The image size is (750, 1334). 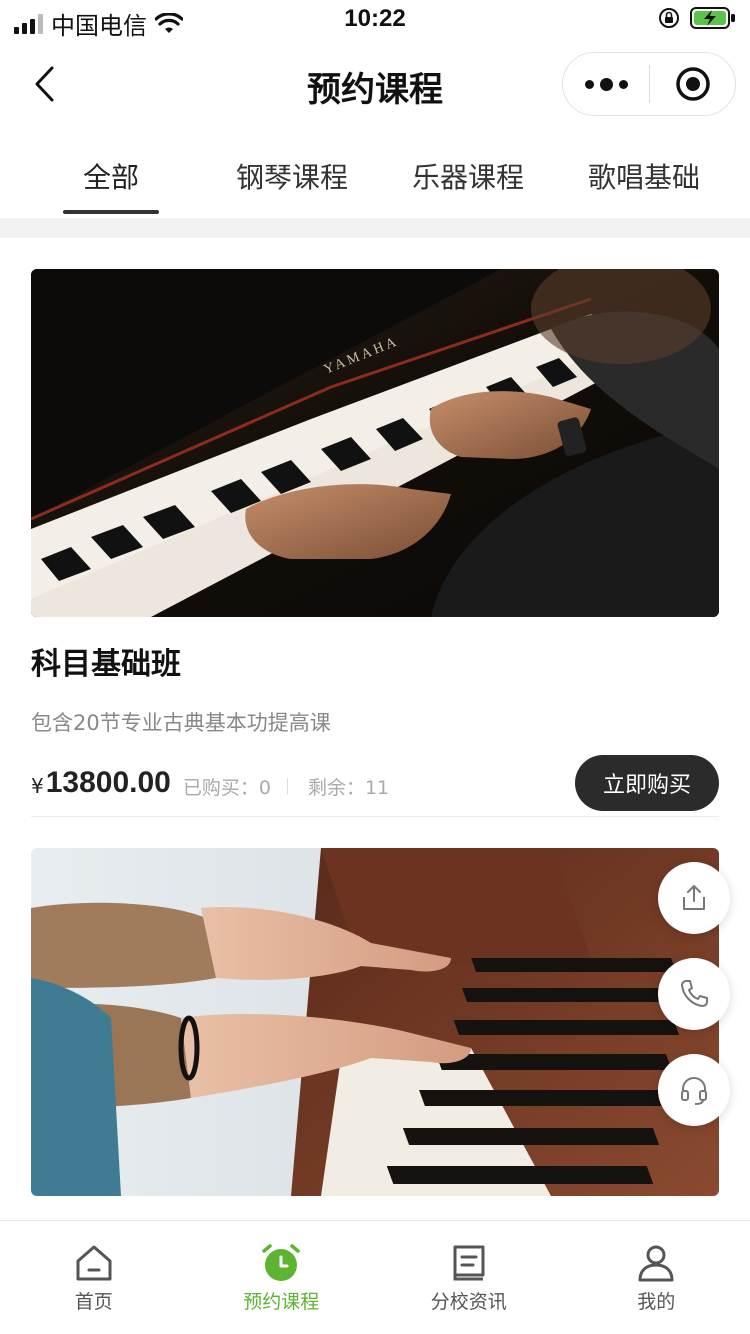 I want to click on status-bar: 中国电信 10:22, so click(x=375, y=20).